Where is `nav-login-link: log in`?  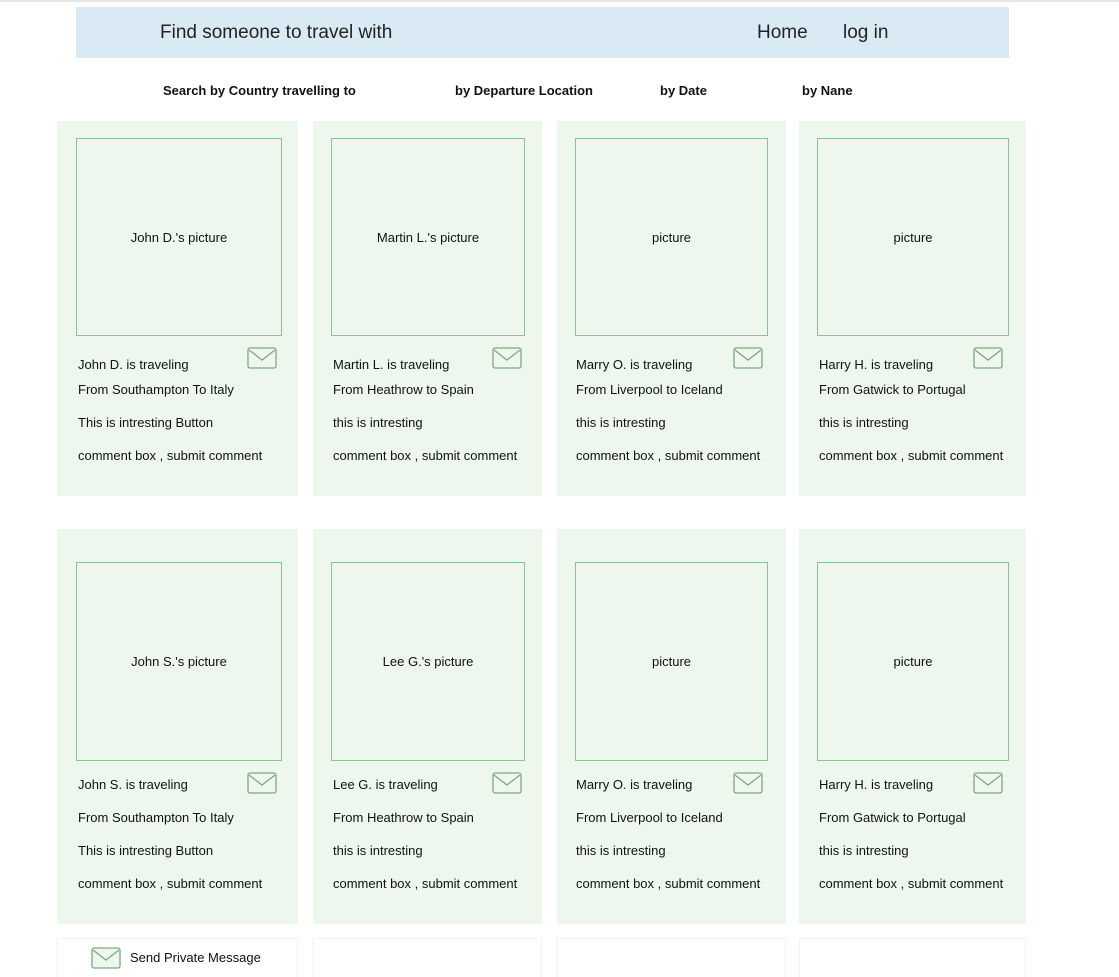
nav-login-link: log in is located at coordinates (865, 33).